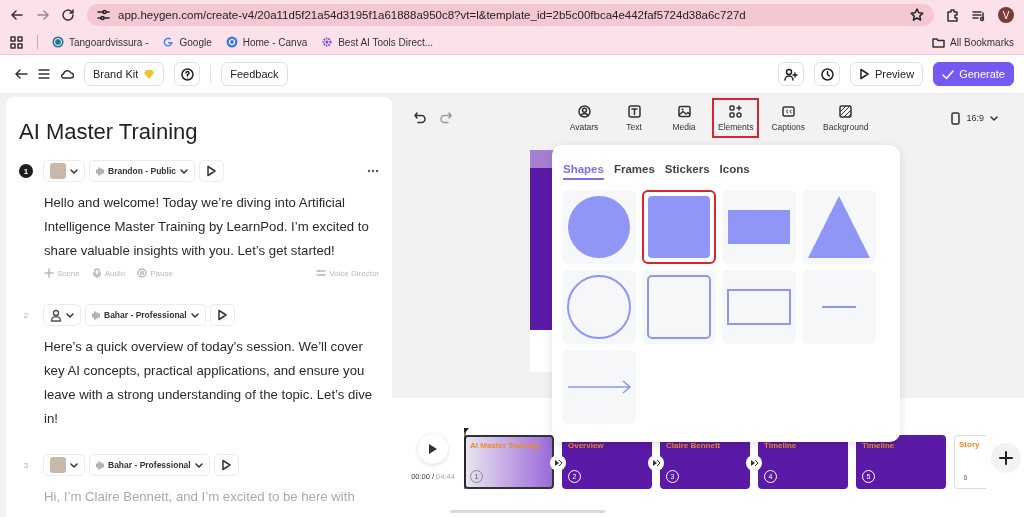 This screenshot has width=1024, height=517. What do you see at coordinates (527, 511) in the screenshot?
I see `scrollbar-thumb` at bounding box center [527, 511].